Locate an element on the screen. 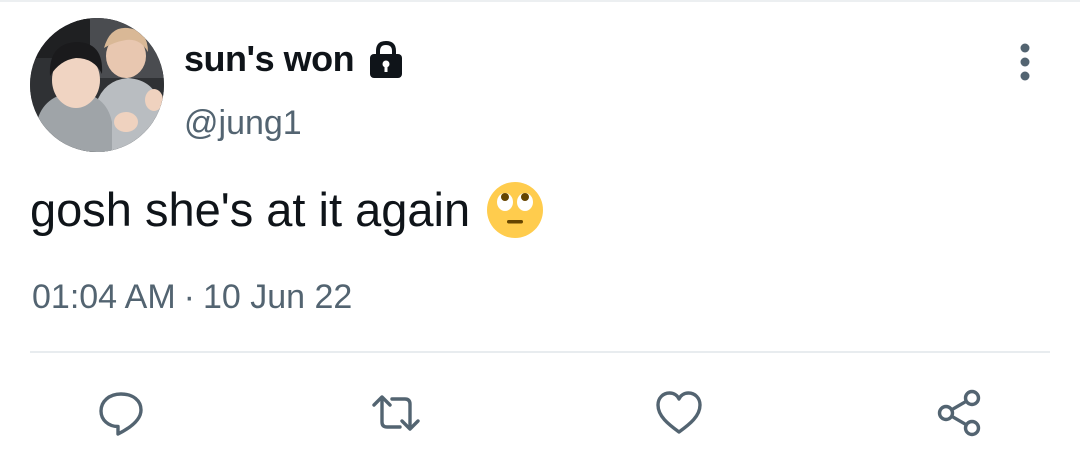  more-options-button is located at coordinates (1025, 62).